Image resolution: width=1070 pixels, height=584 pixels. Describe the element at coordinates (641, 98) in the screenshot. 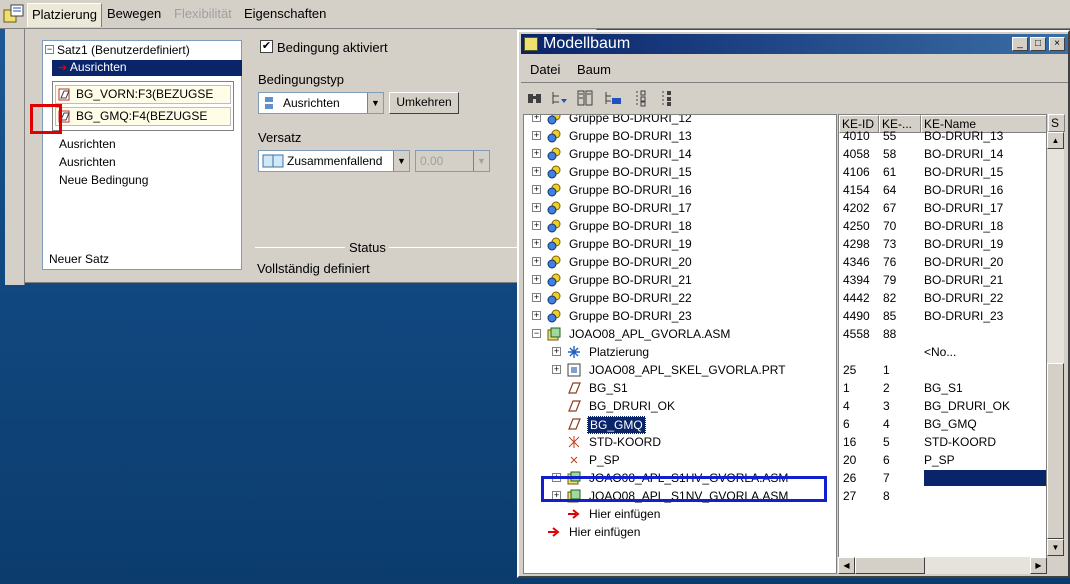

I see `expand-all-icon` at that location.